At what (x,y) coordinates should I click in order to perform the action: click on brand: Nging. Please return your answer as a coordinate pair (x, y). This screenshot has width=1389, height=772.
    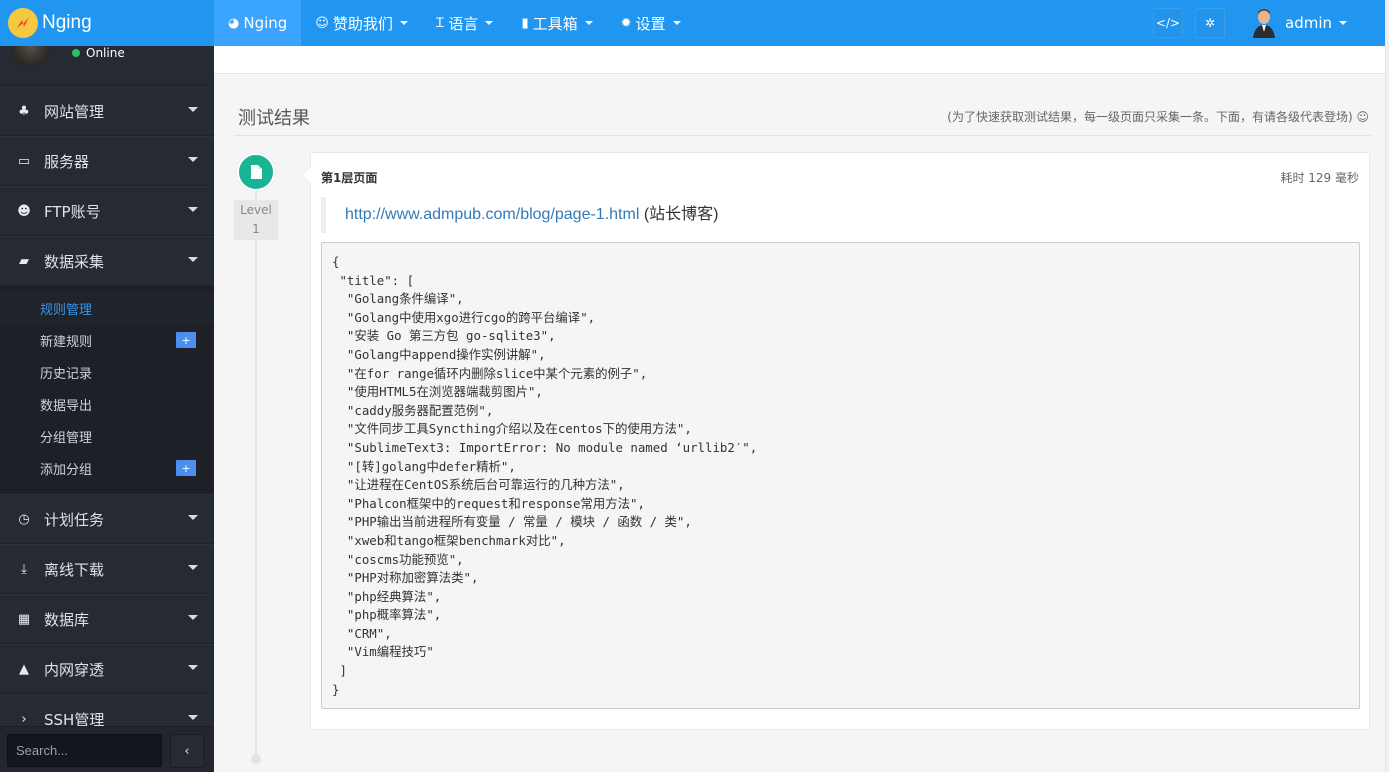
    Looking at the image, I should click on (107, 23).